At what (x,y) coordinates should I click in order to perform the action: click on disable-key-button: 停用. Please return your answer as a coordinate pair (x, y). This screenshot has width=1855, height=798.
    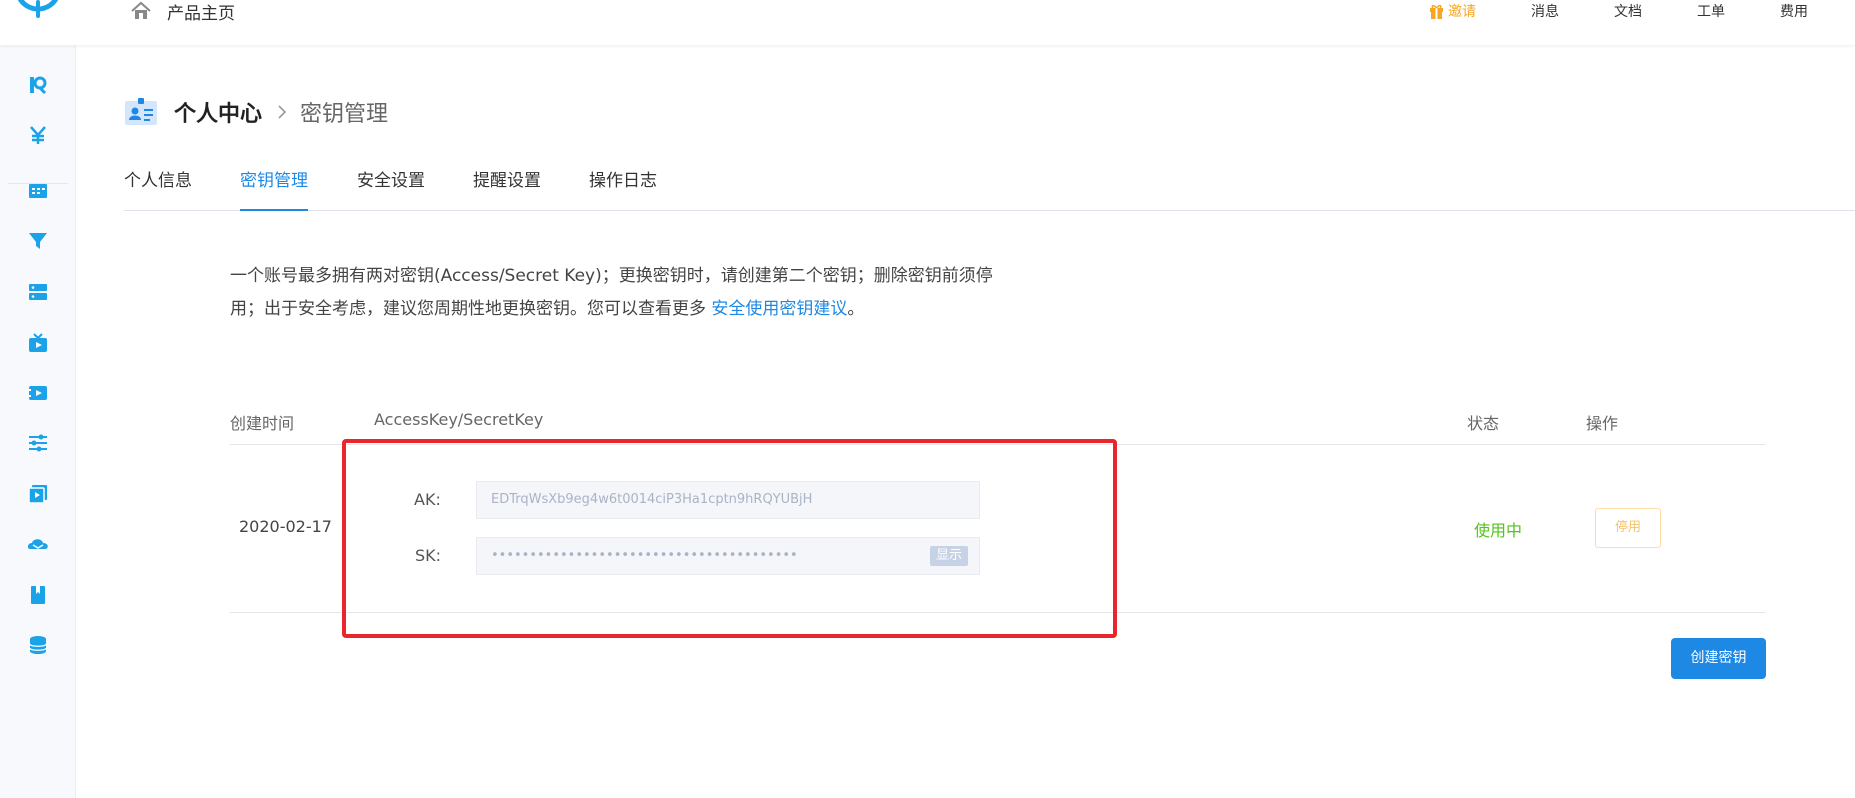
    Looking at the image, I should click on (1628, 528).